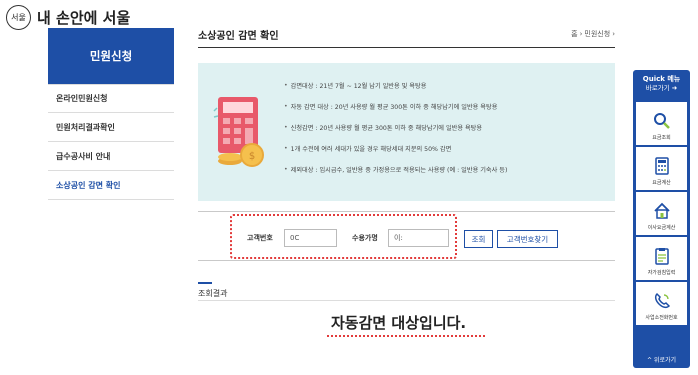 The image size is (698, 375). I want to click on search-button: 조회, so click(478, 239).